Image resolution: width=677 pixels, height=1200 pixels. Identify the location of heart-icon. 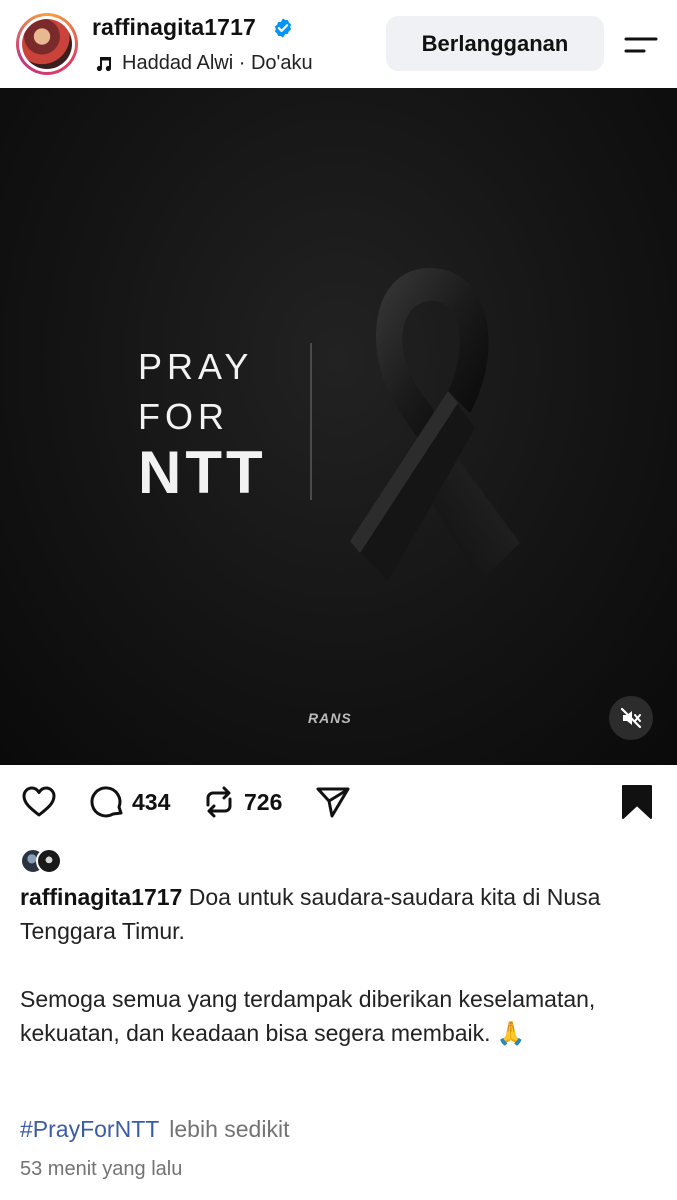
(39, 801).